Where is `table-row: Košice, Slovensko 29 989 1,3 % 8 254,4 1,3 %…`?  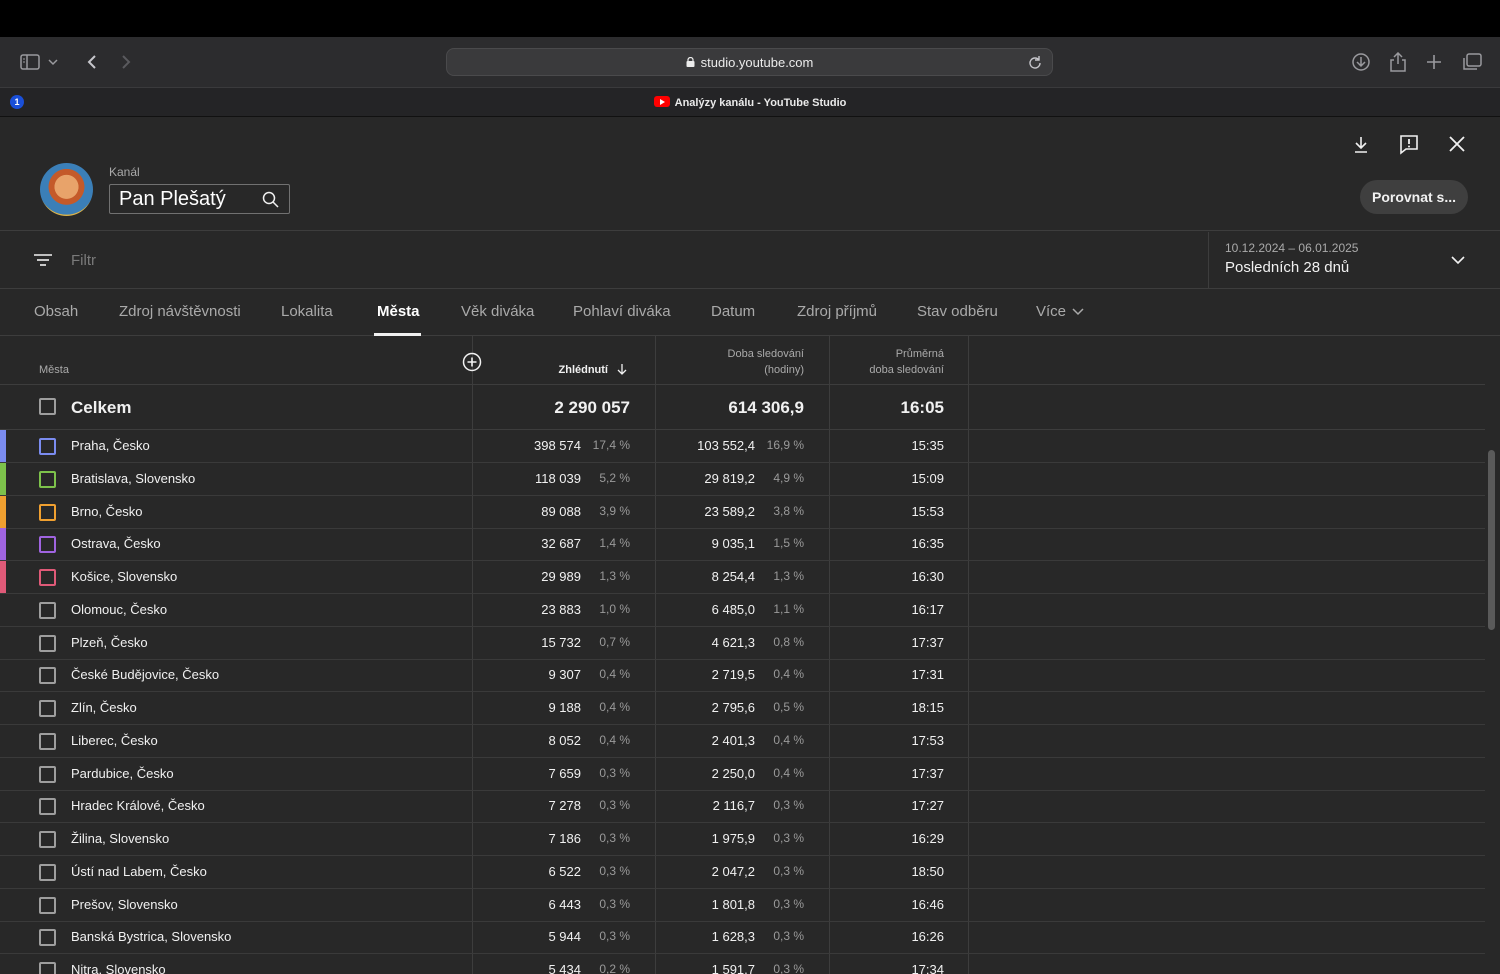
table-row: Košice, Slovensko 29 989 1,3 % 8 254,4 1,3 %… is located at coordinates (742, 577).